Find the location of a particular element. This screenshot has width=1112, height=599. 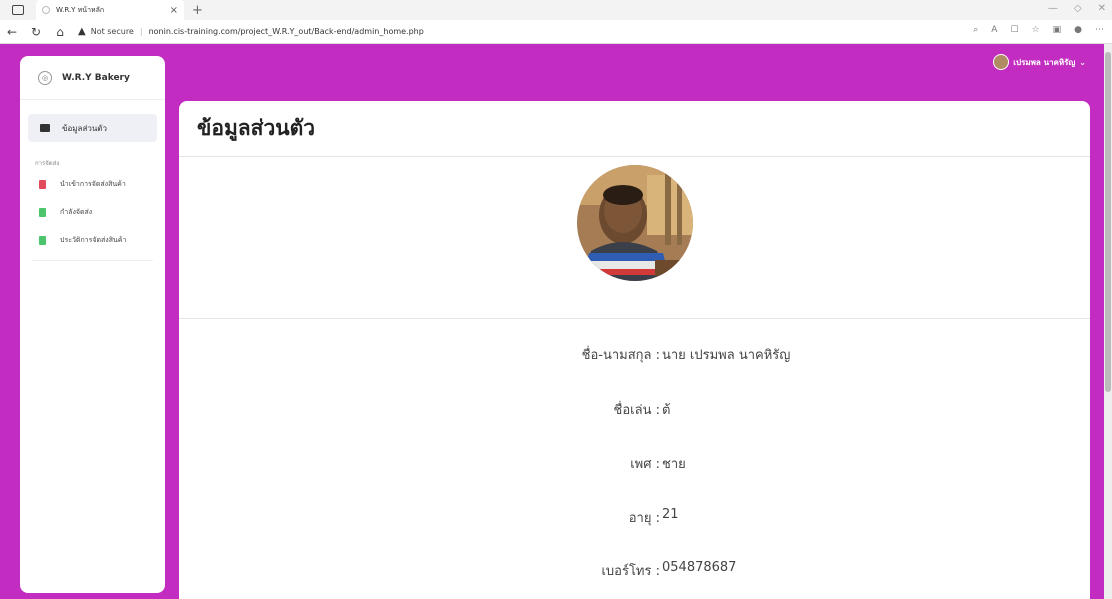

new-tab-button: + is located at coordinates (197, 10).